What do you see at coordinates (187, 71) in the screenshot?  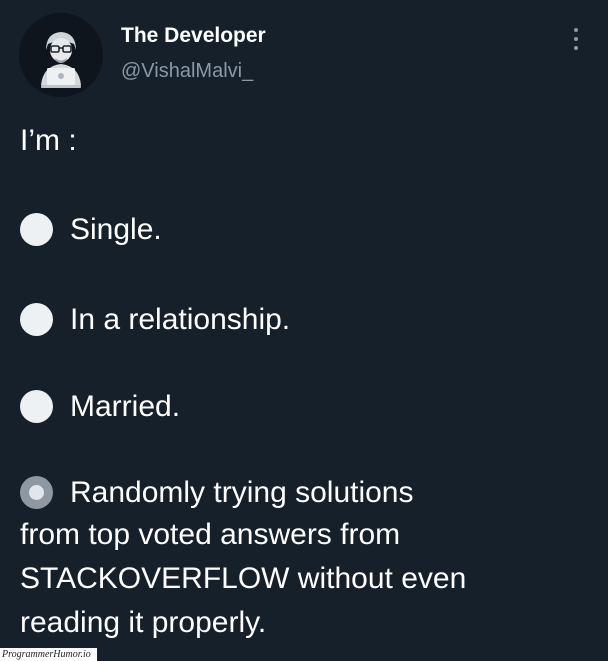 I see `author-handle: @VishalMalvi_` at bounding box center [187, 71].